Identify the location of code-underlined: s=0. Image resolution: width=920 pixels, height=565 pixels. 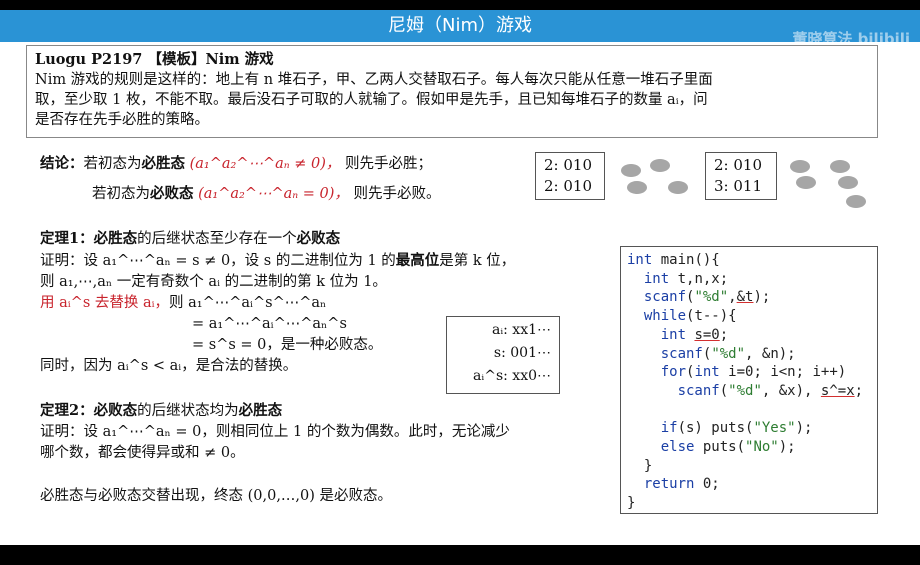
(707, 334).